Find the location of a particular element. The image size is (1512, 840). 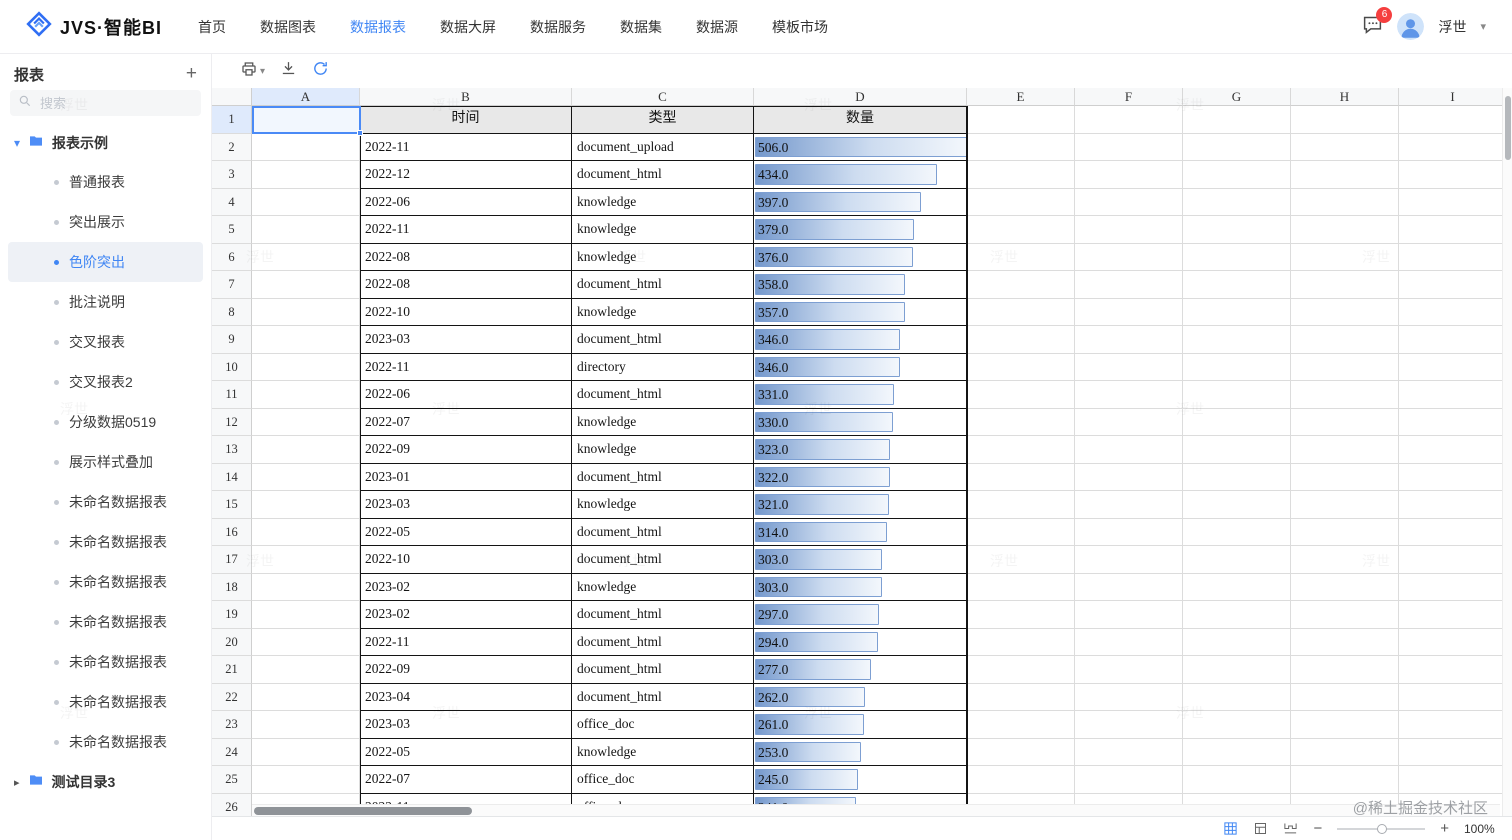

fill-handle is located at coordinates (360, 133).